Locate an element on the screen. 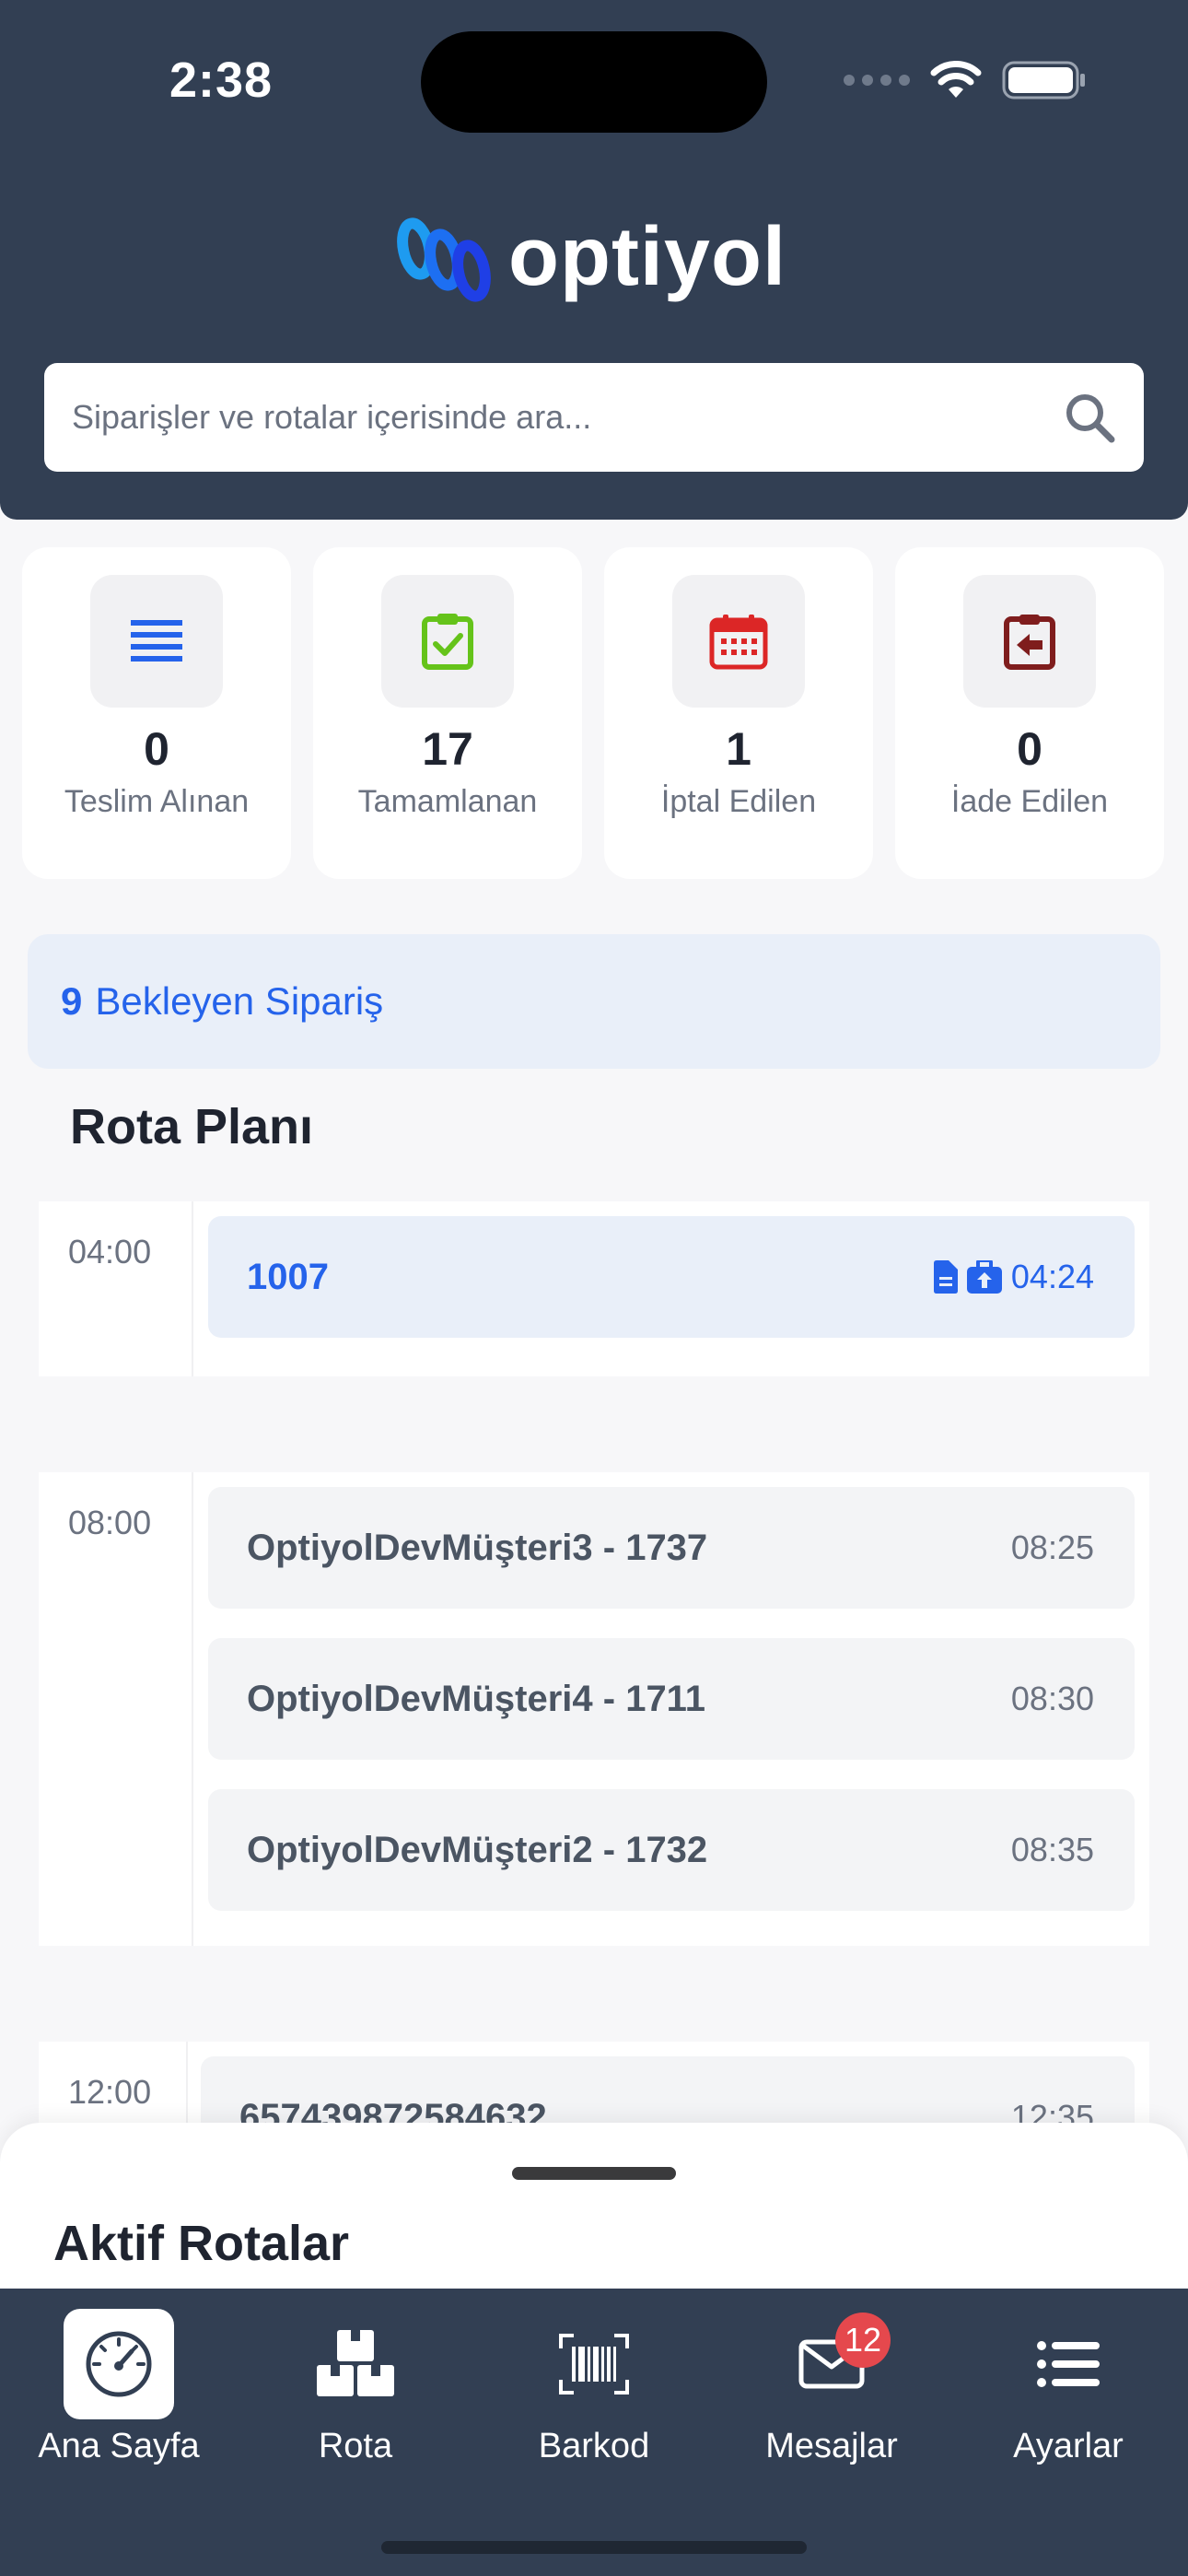 Image resolution: width=1188 pixels, height=2576 pixels. route-items: 1007 04:24 is located at coordinates (671, 1288).